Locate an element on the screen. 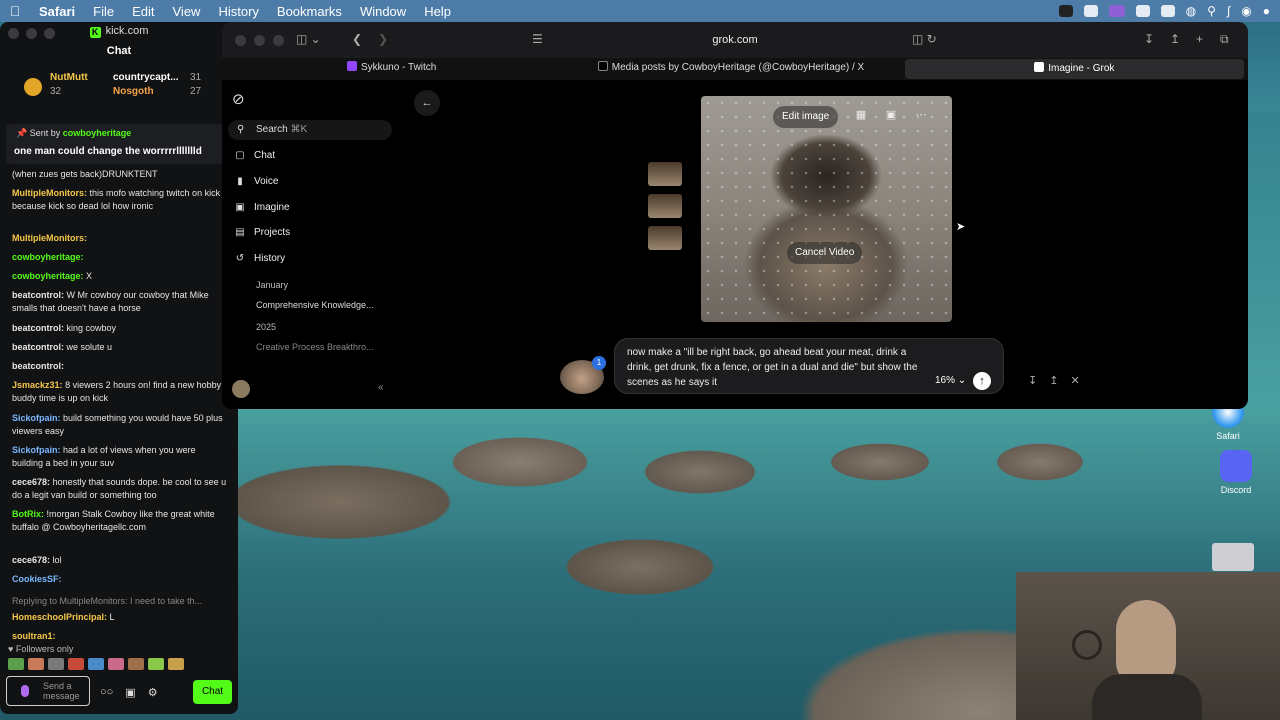  control-center-icon: ◉ is located at coordinates (1246, 11).